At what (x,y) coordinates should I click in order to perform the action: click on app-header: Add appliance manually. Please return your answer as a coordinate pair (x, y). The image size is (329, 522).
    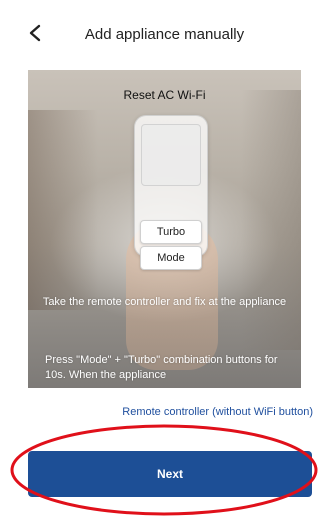
    Looking at the image, I should click on (164, 33).